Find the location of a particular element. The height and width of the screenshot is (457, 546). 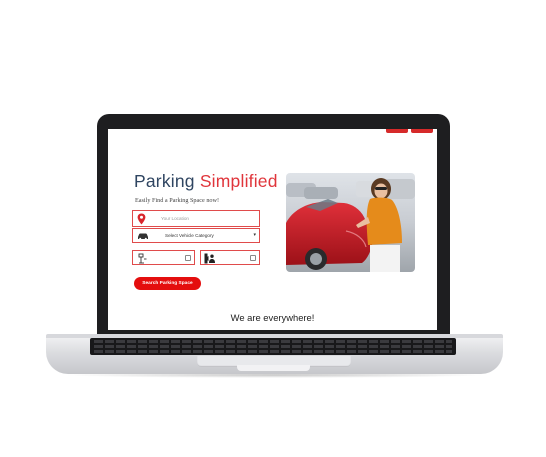

laptop-notch is located at coordinates (273, 368).